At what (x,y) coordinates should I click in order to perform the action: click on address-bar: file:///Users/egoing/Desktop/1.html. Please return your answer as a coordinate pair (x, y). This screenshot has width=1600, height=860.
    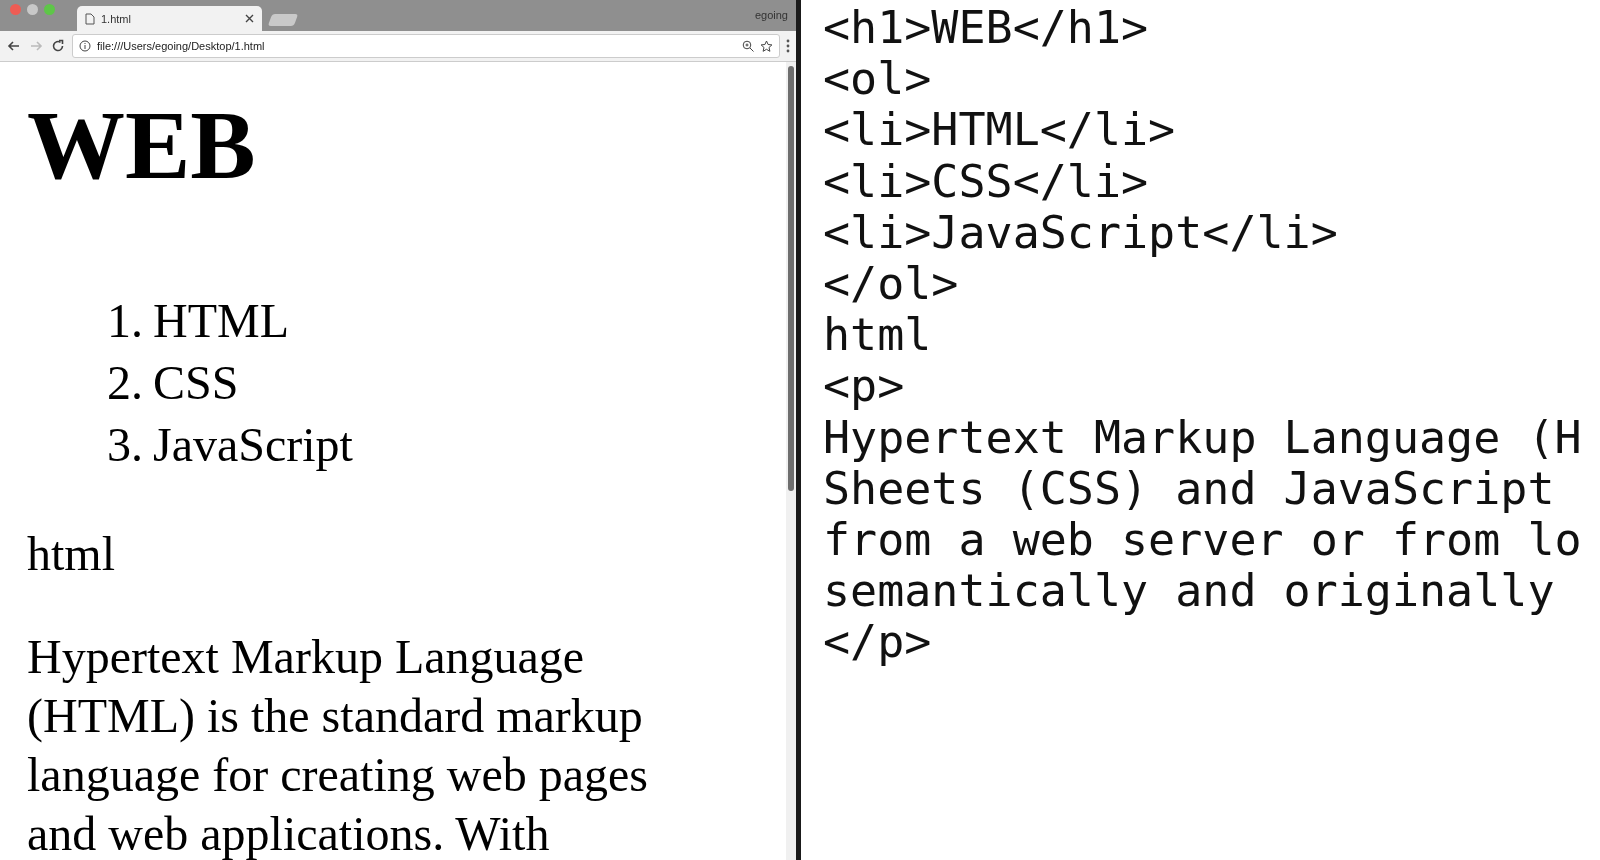
    Looking at the image, I should click on (426, 46).